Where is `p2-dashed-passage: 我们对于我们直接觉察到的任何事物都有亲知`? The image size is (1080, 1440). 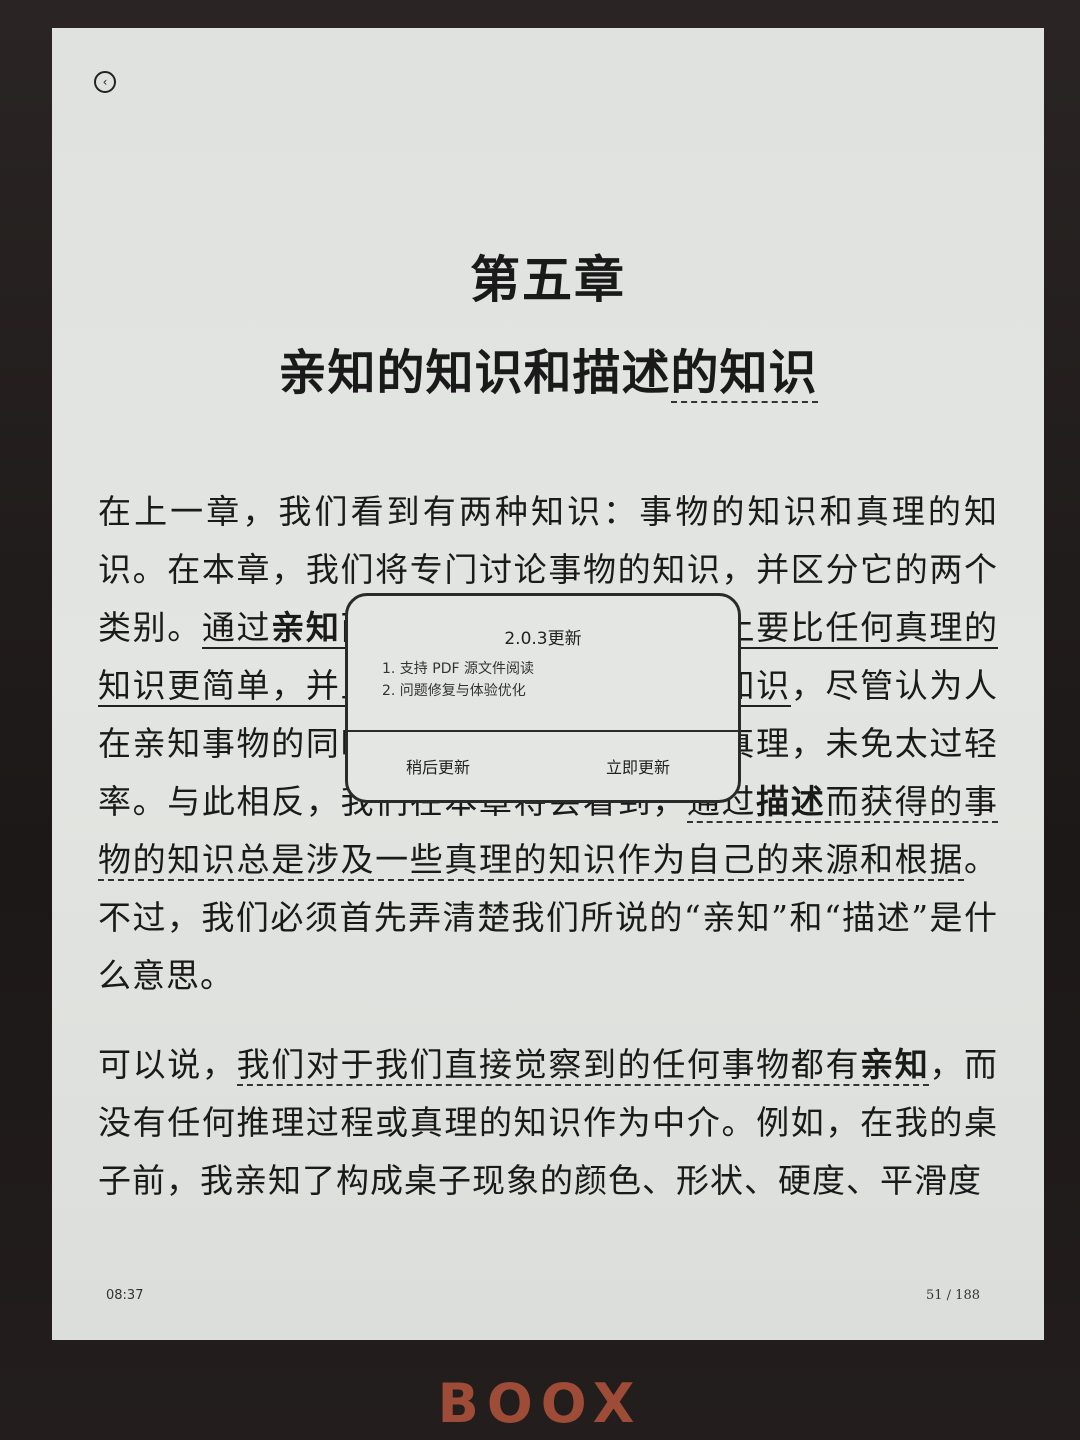 p2-dashed-passage: 我们对于我们直接觉察到的任何事物都有亲知 is located at coordinates (583, 1065).